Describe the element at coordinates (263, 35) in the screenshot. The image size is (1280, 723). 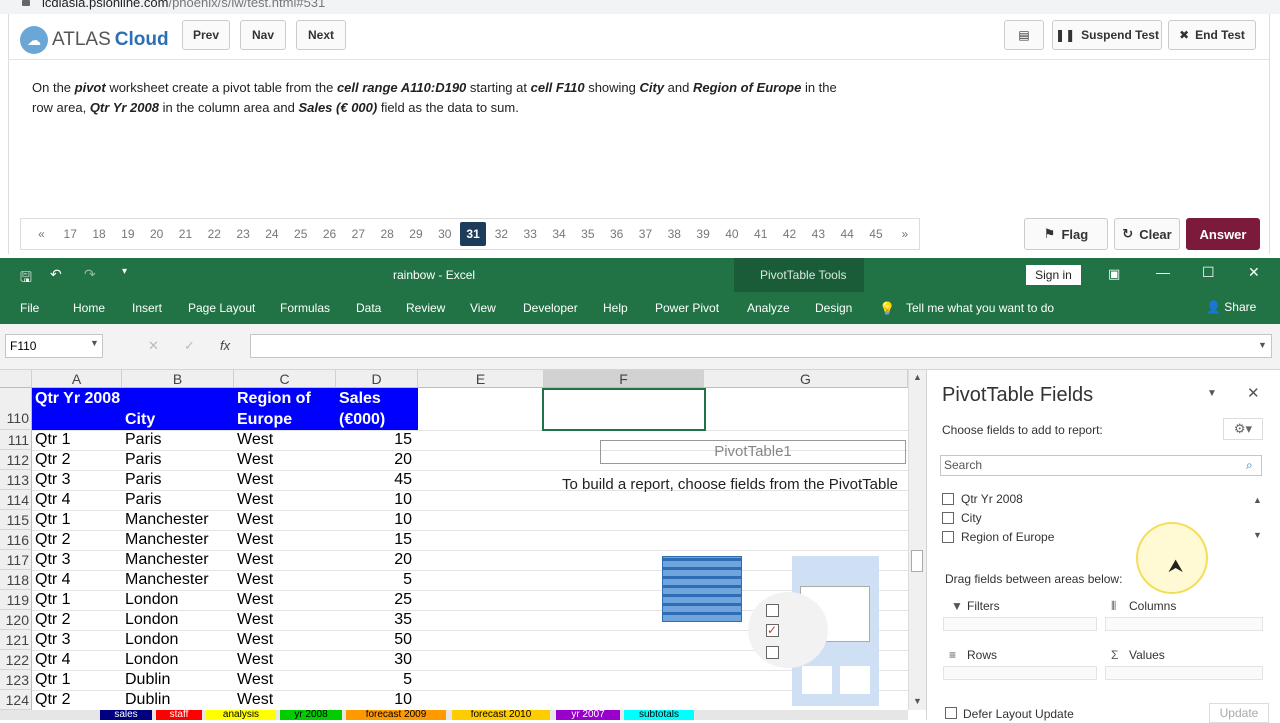
I see `nav-button: Nav` at that location.